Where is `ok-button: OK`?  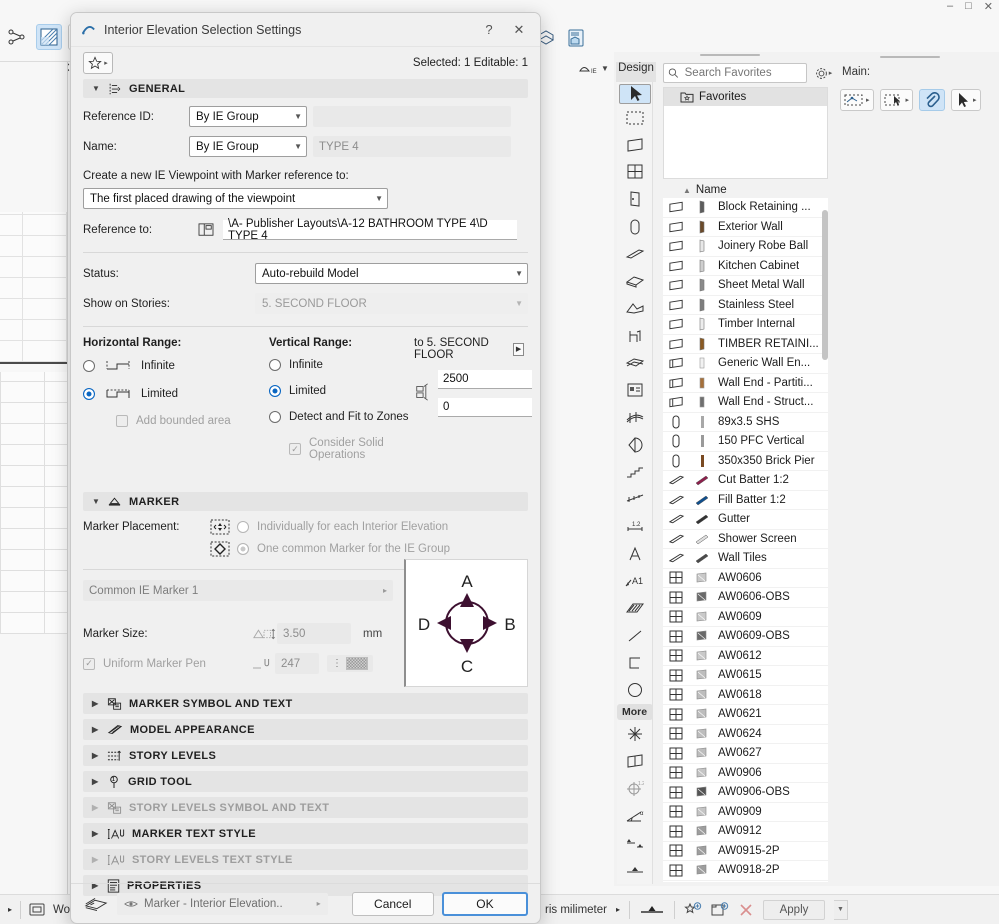 ok-button: OK is located at coordinates (485, 903).